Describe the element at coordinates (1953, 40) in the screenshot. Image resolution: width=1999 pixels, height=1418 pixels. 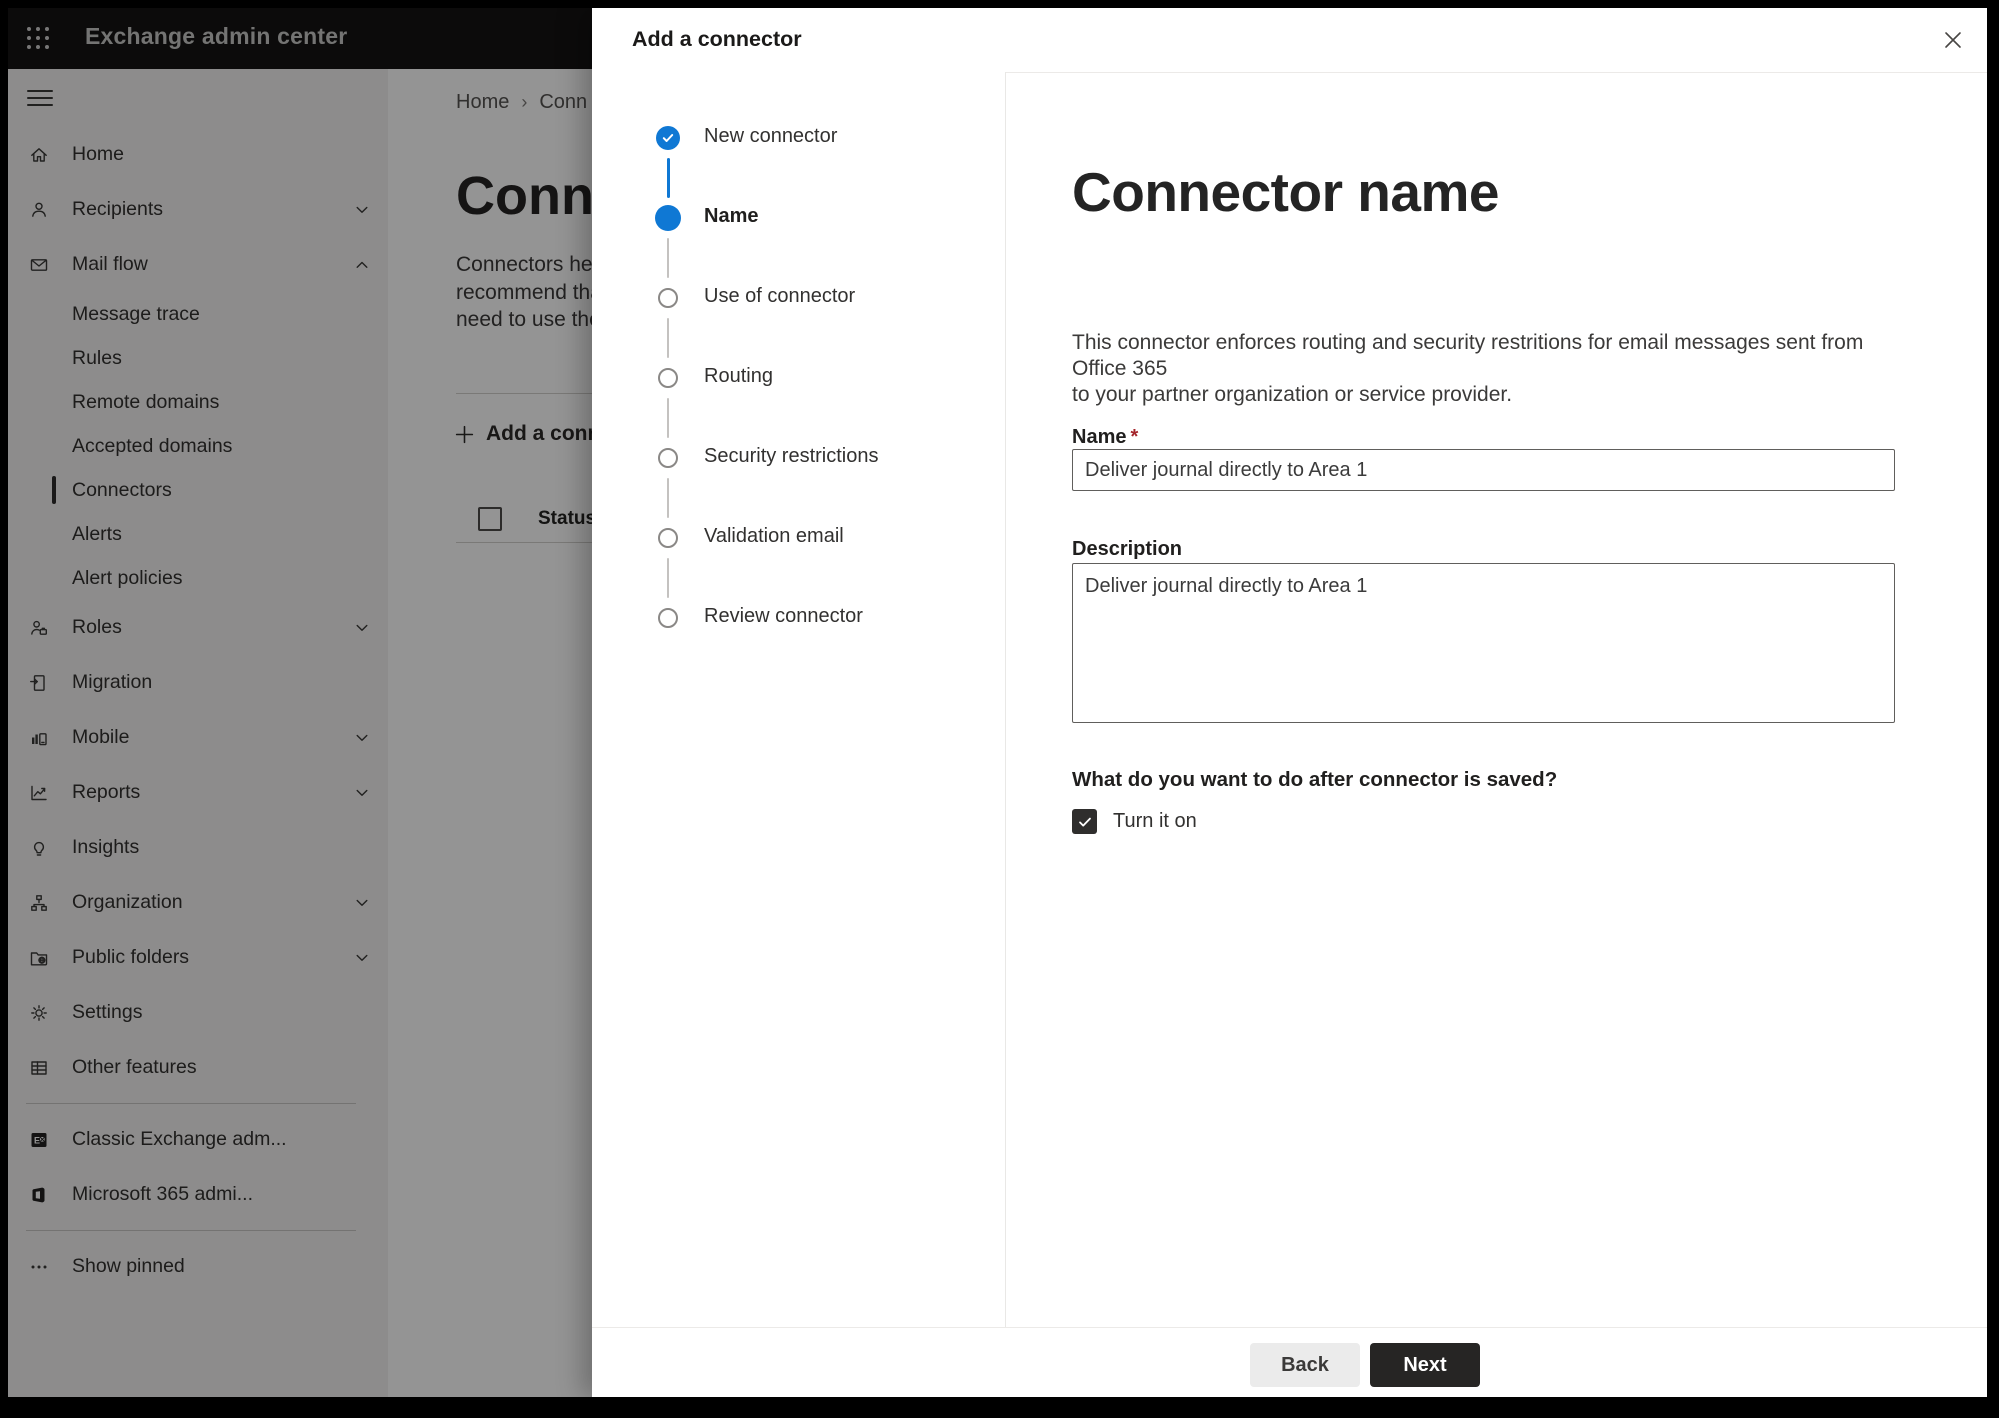
I see `close-icon` at that location.